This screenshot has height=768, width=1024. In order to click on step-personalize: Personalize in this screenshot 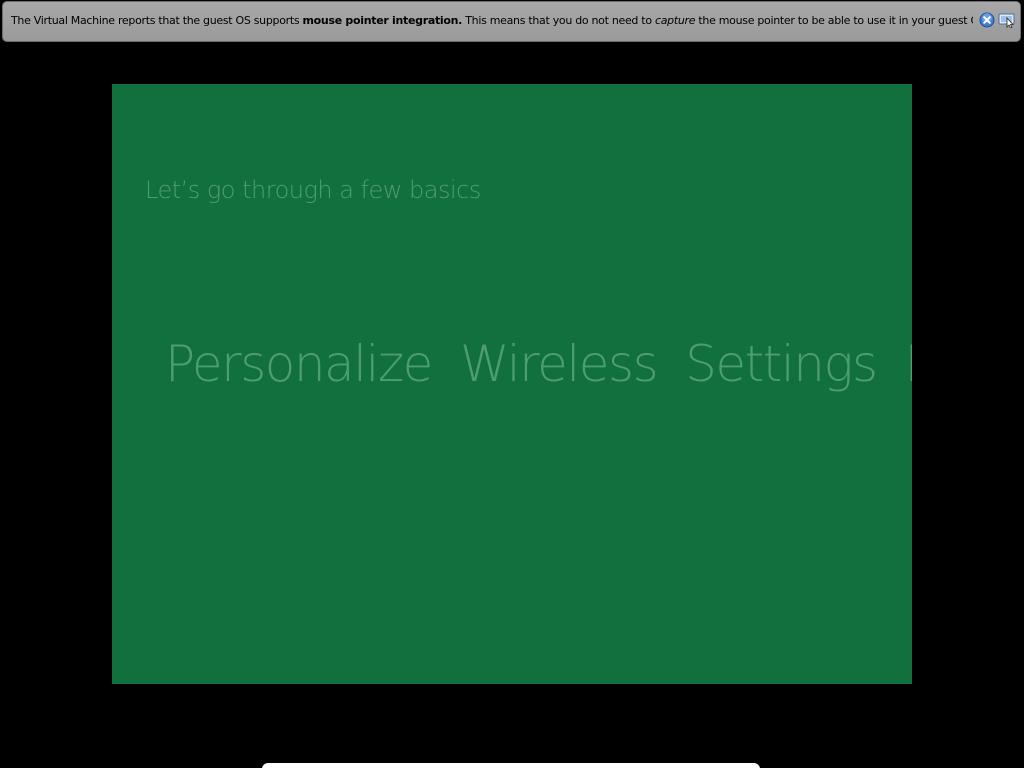, I will do `click(299, 364)`.